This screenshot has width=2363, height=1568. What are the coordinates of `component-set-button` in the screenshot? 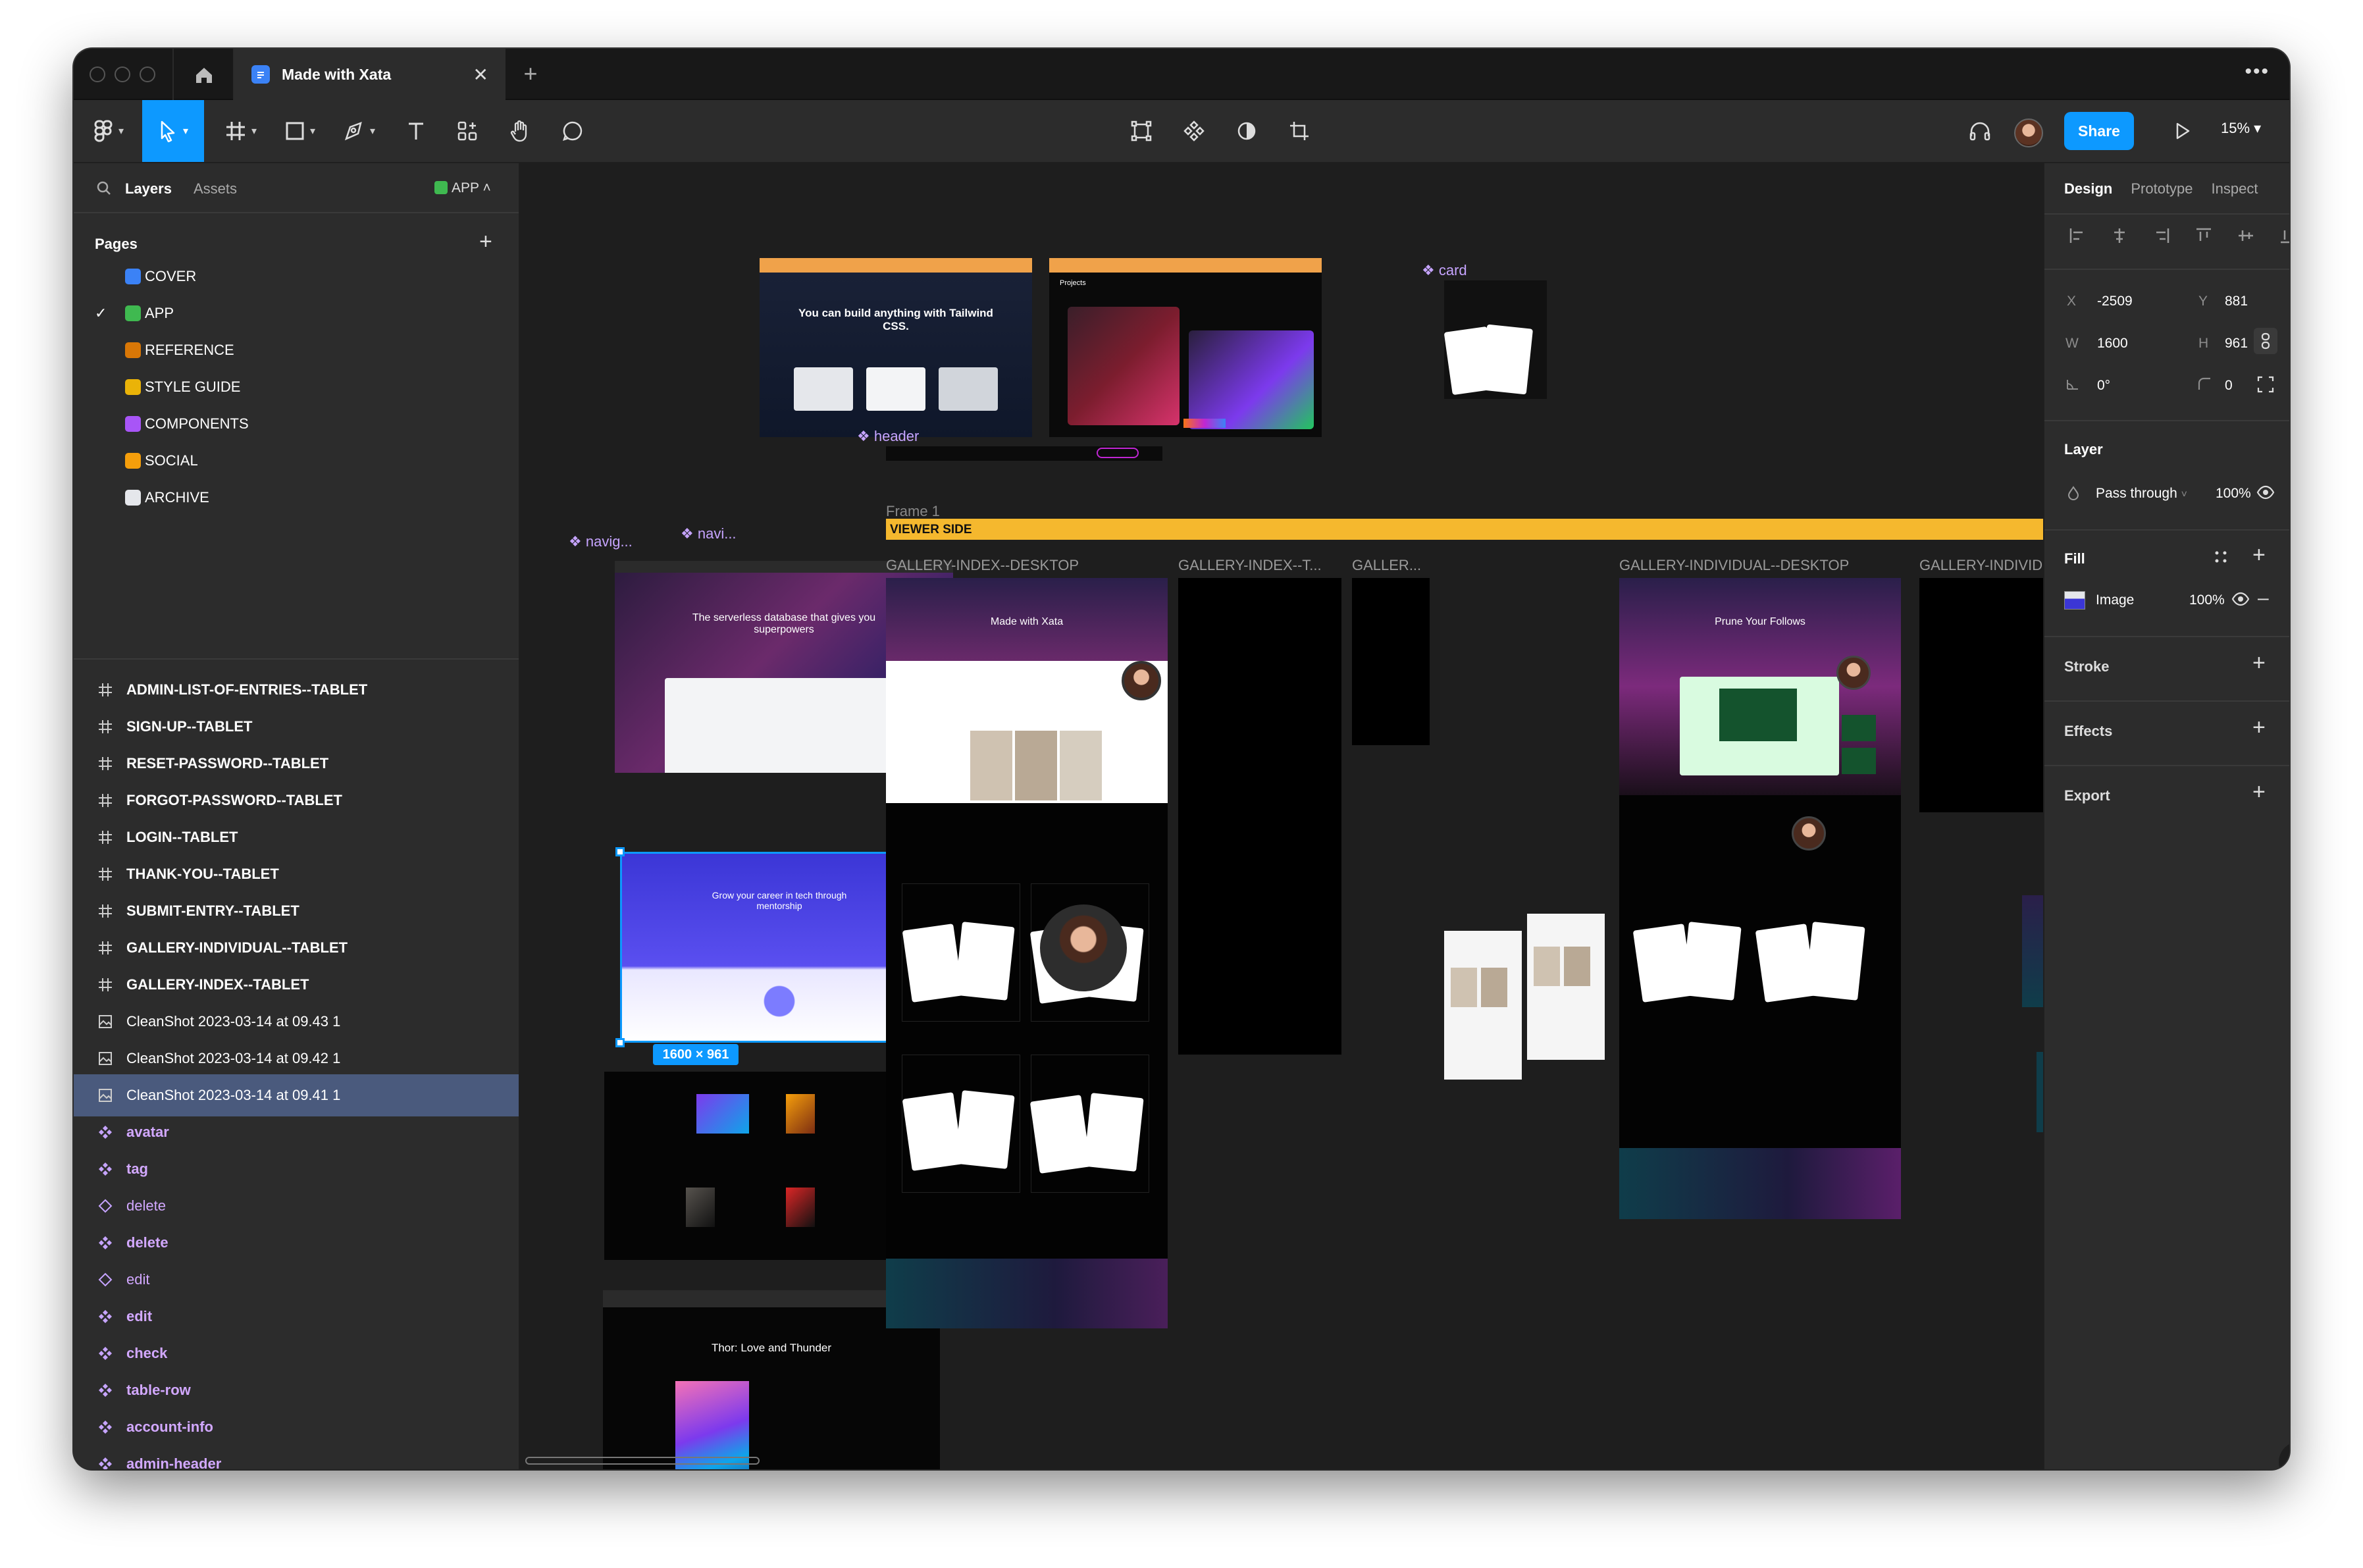 It's located at (1141, 131).